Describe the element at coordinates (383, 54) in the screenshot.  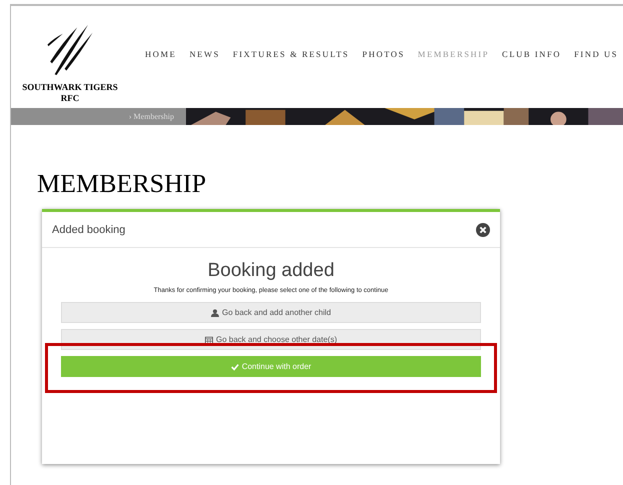
I see `nav-link: PHOTOS` at that location.